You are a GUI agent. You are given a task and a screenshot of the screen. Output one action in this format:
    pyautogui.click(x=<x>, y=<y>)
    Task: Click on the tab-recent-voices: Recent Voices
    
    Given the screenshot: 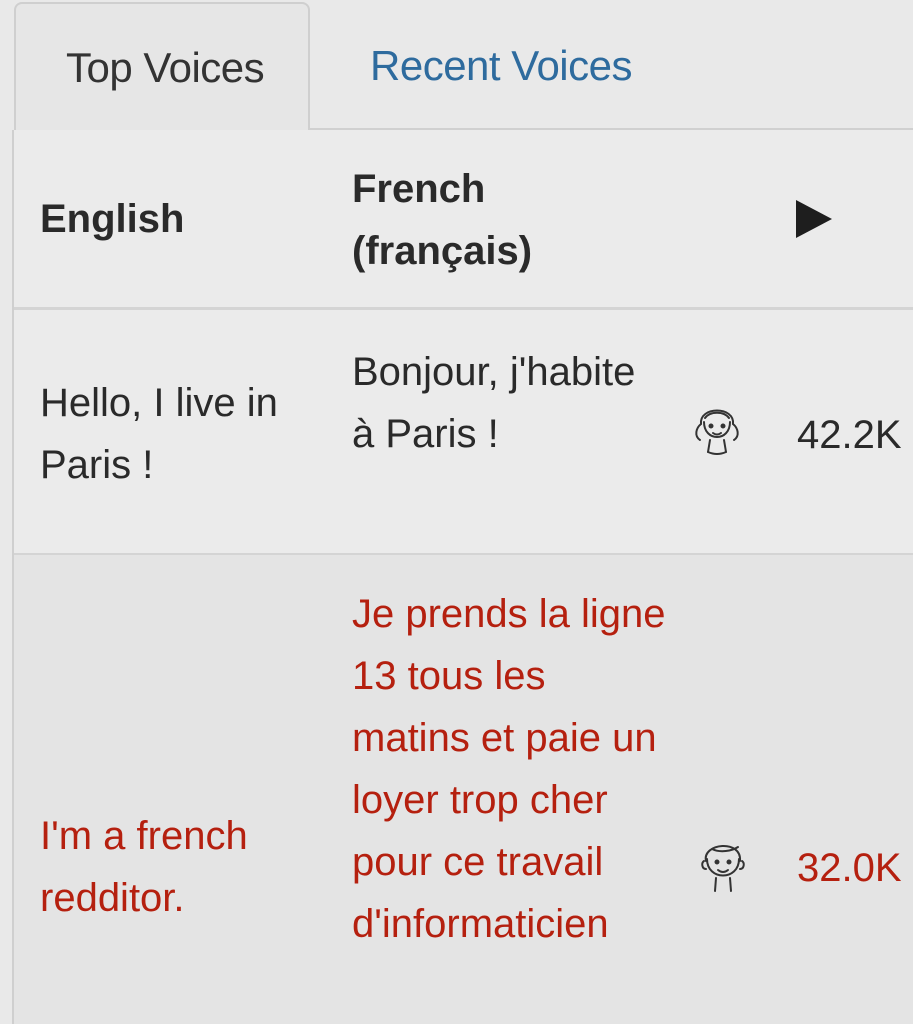 What is the action you would take?
    pyautogui.click(x=501, y=66)
    